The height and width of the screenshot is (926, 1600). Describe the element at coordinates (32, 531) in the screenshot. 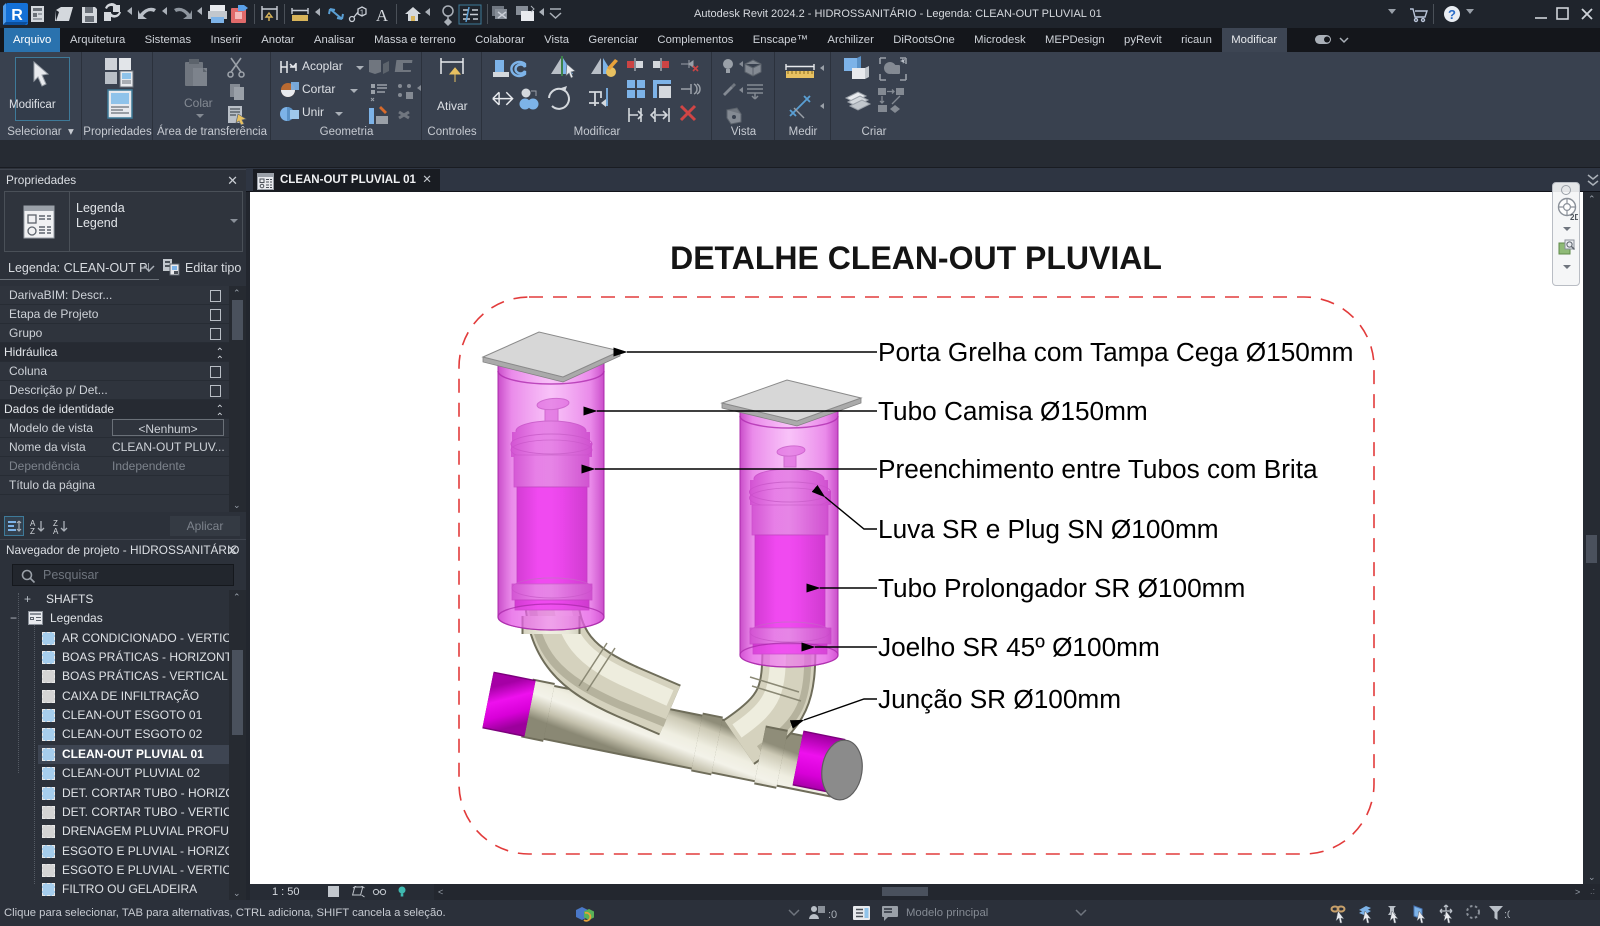

I see `svg-text: Z` at that location.